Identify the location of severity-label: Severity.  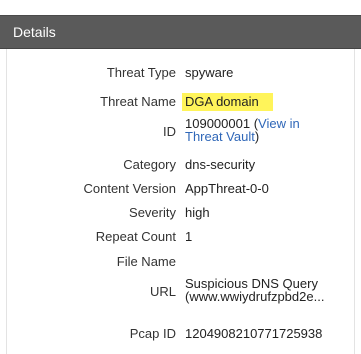
(152, 212).